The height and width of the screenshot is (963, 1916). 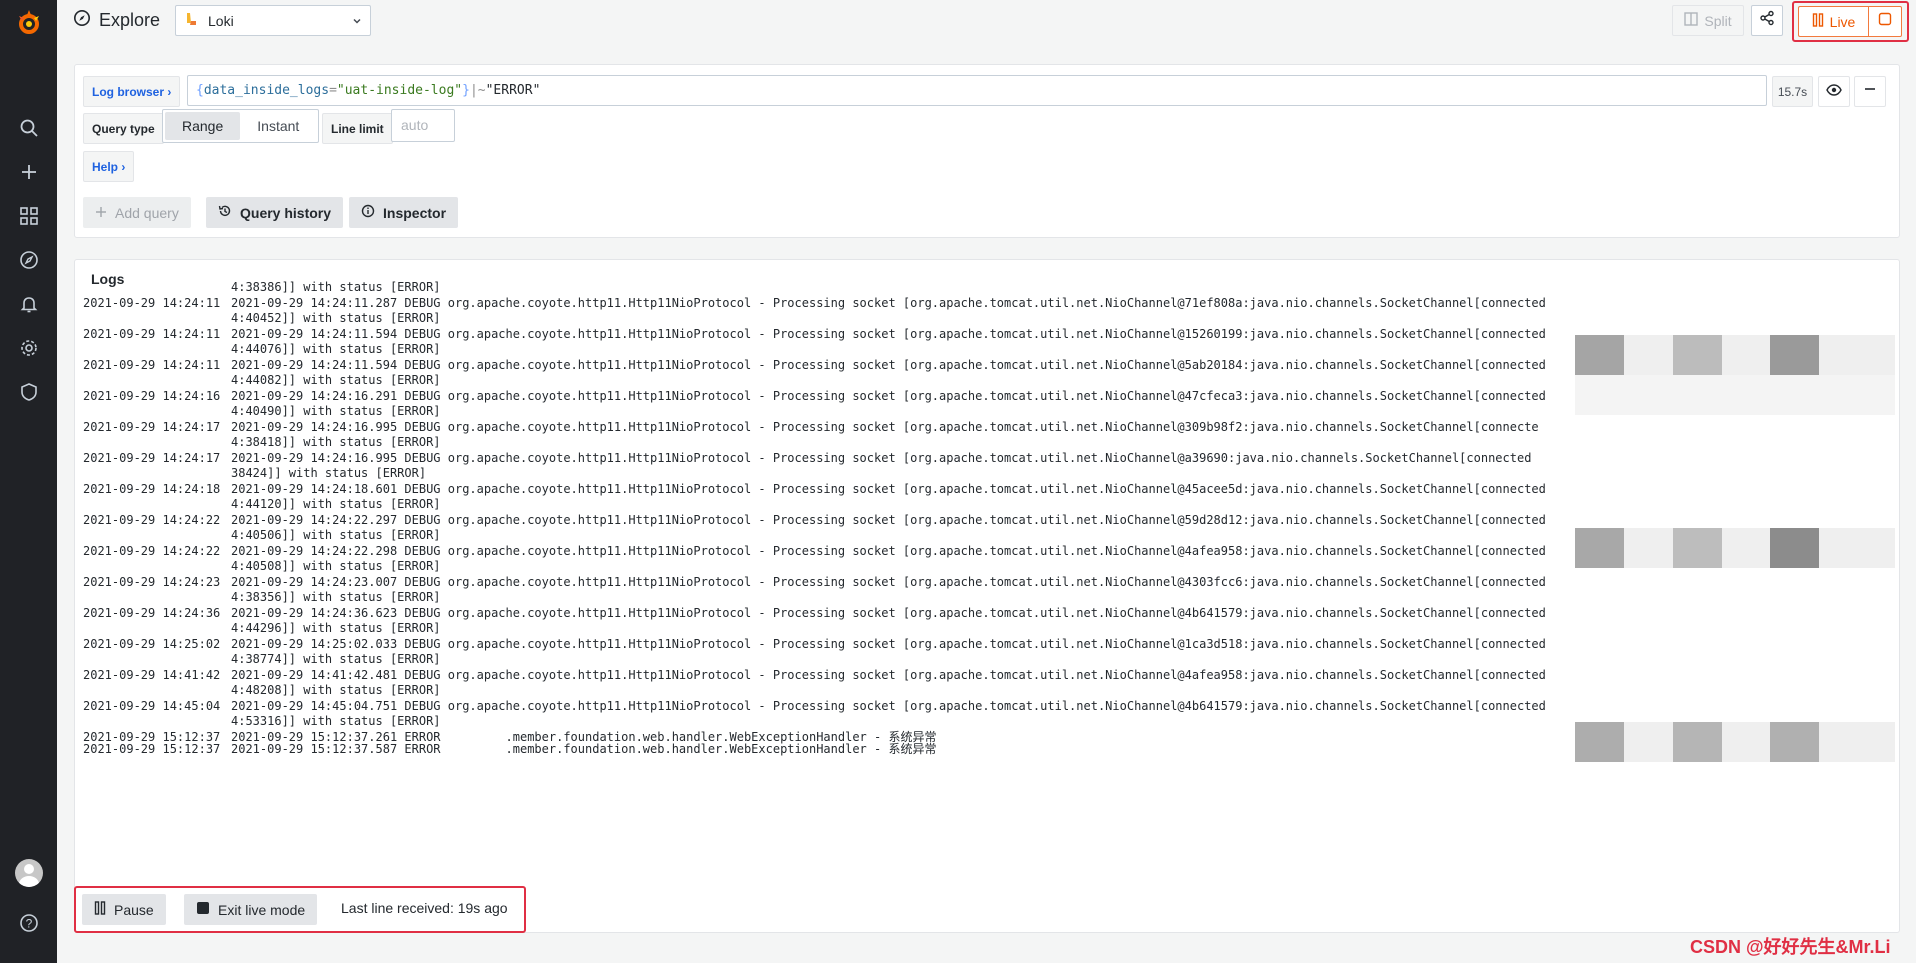 What do you see at coordinates (152, 674) in the screenshot?
I see `log-timestamp: 2021-09-29 14:41:42` at bounding box center [152, 674].